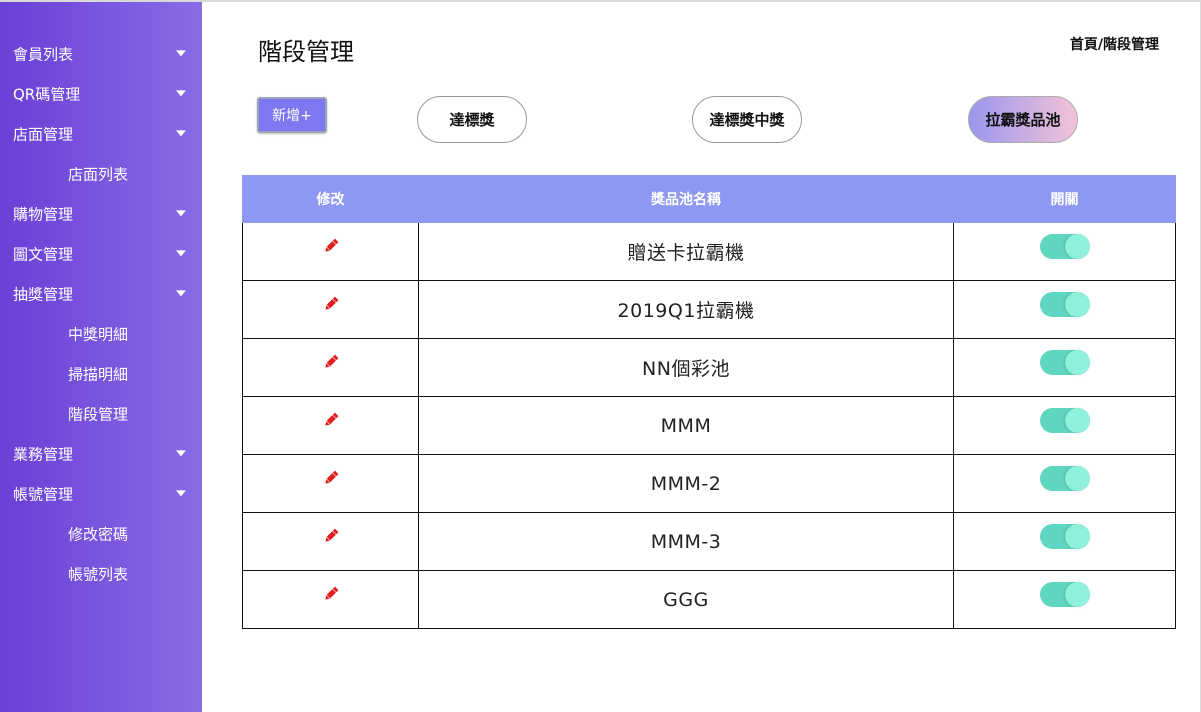 The width and height of the screenshot is (1201, 712). What do you see at coordinates (686, 200) in the screenshot?
I see `column-header-name: 獎品池名稱` at bounding box center [686, 200].